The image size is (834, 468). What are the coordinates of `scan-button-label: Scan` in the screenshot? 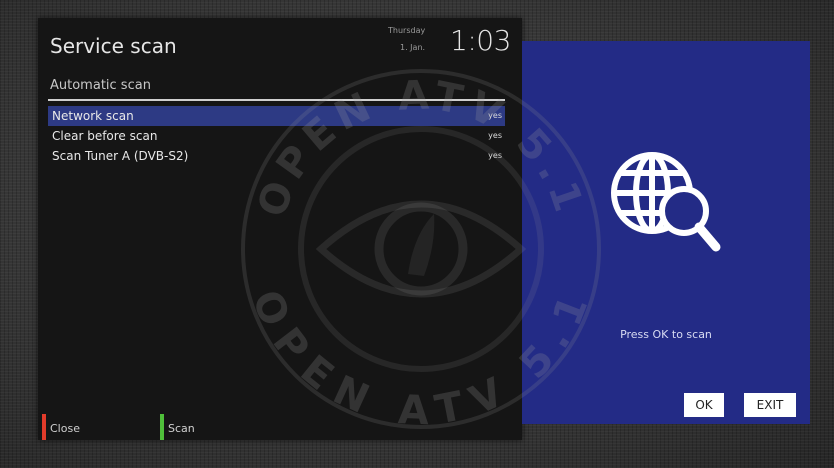 It's located at (181, 428).